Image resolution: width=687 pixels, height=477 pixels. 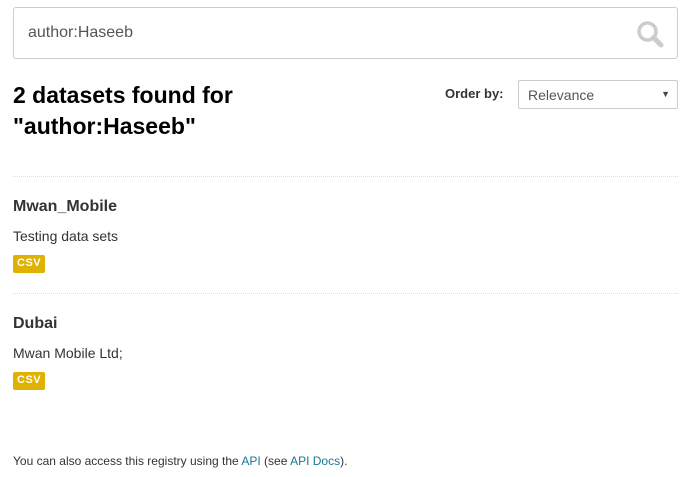 I want to click on api-link: API, so click(x=250, y=461).